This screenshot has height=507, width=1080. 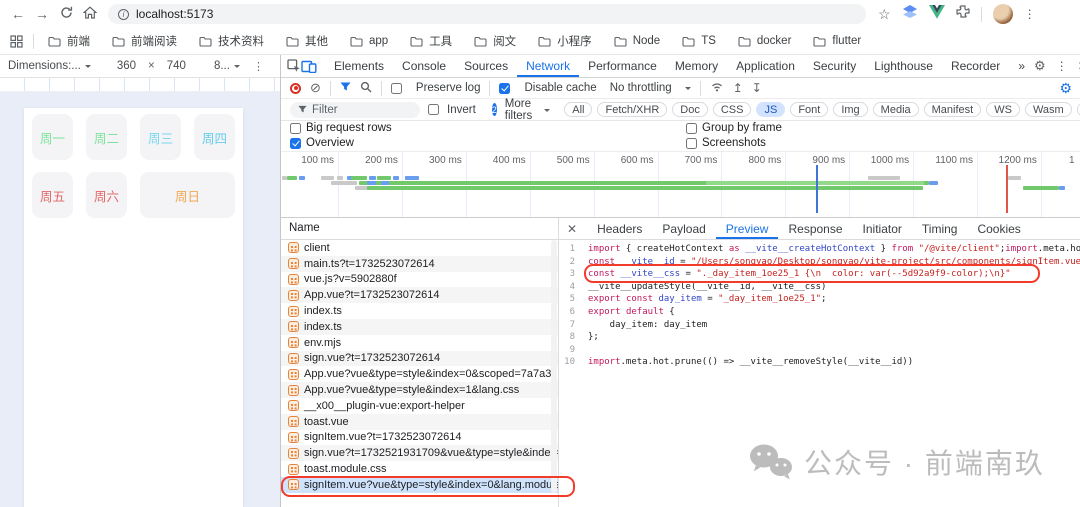 I want to click on tab-network: Network, so click(x=548, y=66).